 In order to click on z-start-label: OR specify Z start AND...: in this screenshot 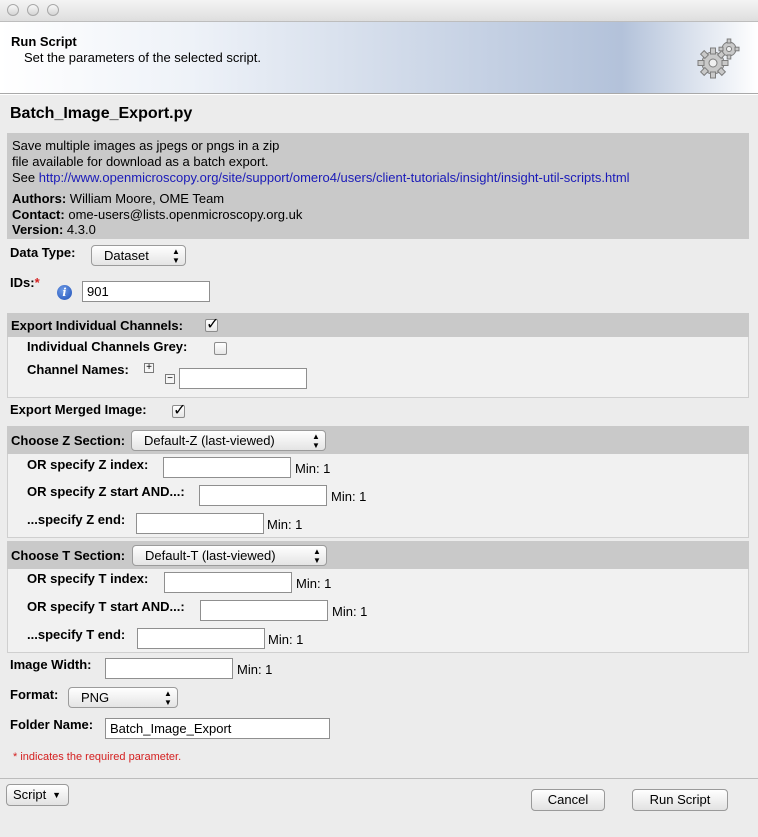, I will do `click(106, 491)`.